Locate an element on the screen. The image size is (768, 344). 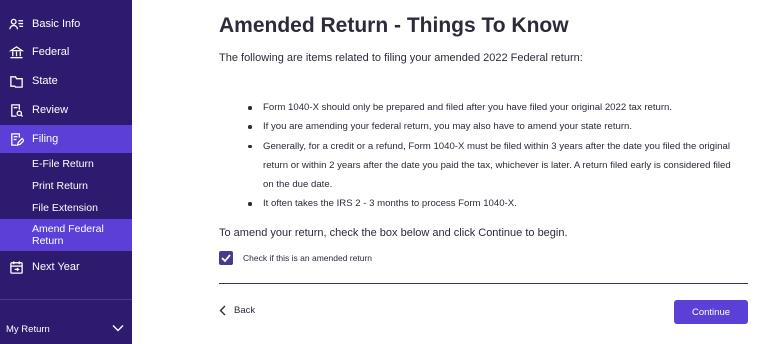
sidebar-item-state: State is located at coordinates (66, 81).